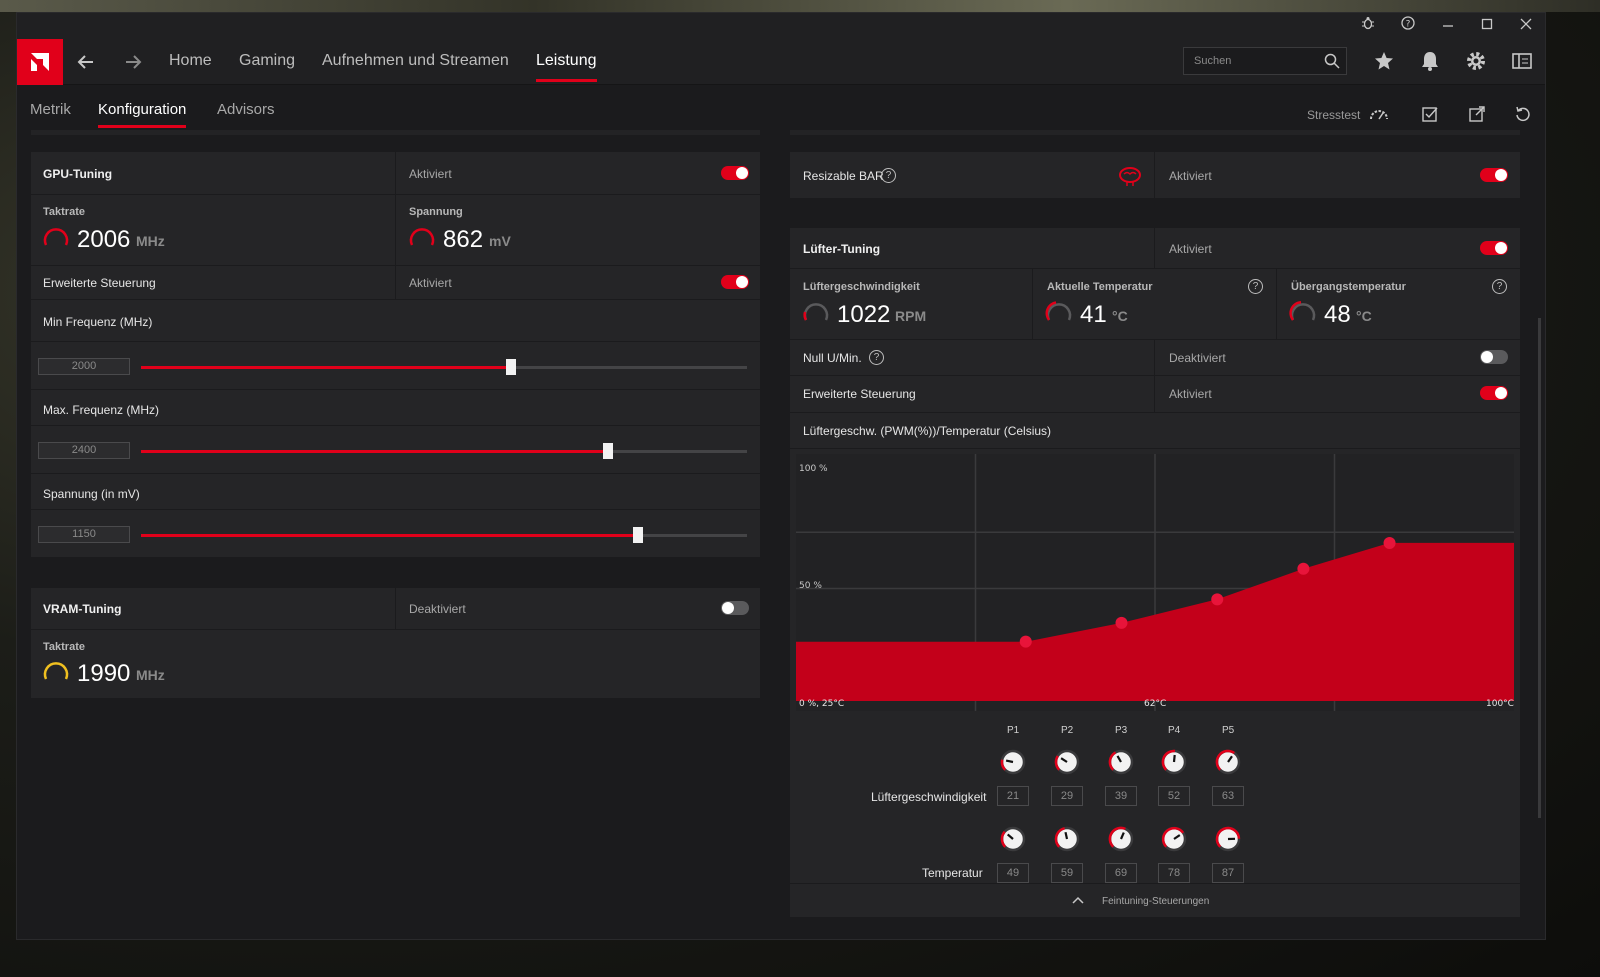  I want to click on voltage-mv-label: Spannung (in mV), so click(91, 494).